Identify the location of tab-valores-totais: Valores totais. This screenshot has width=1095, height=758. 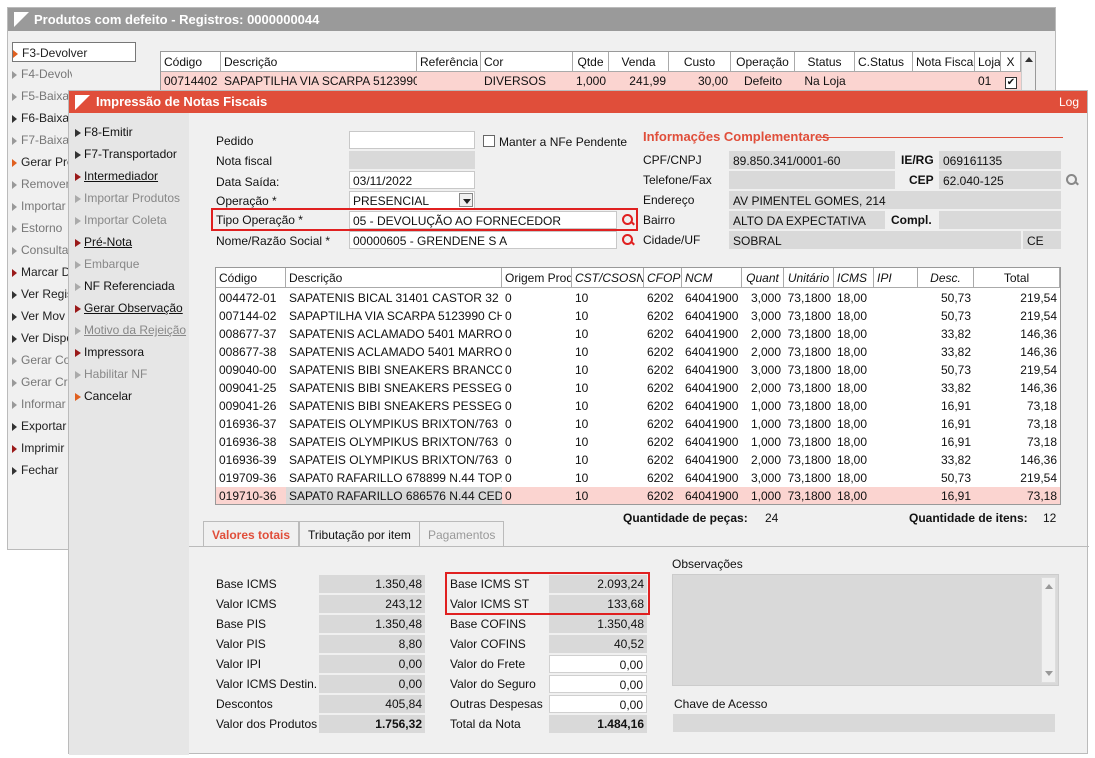
(251, 534).